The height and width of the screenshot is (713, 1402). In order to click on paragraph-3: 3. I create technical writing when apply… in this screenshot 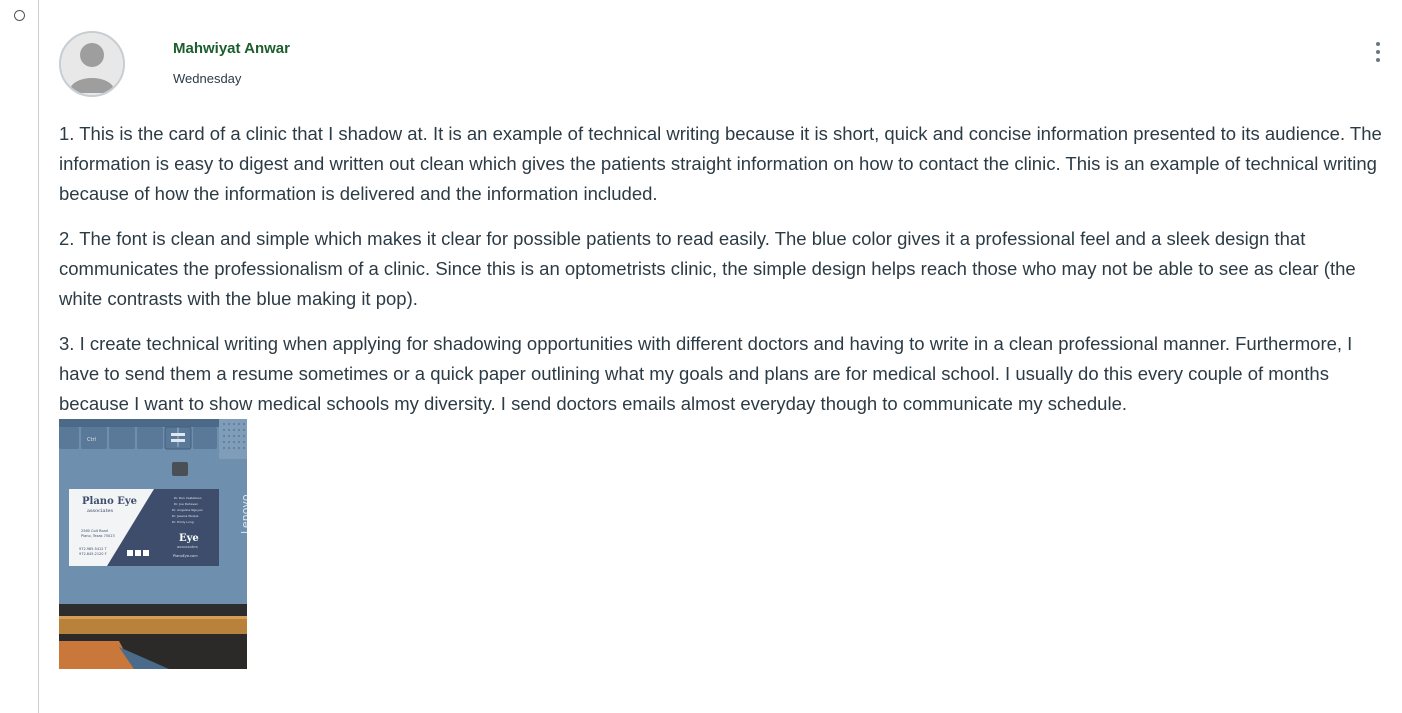, I will do `click(706, 373)`.